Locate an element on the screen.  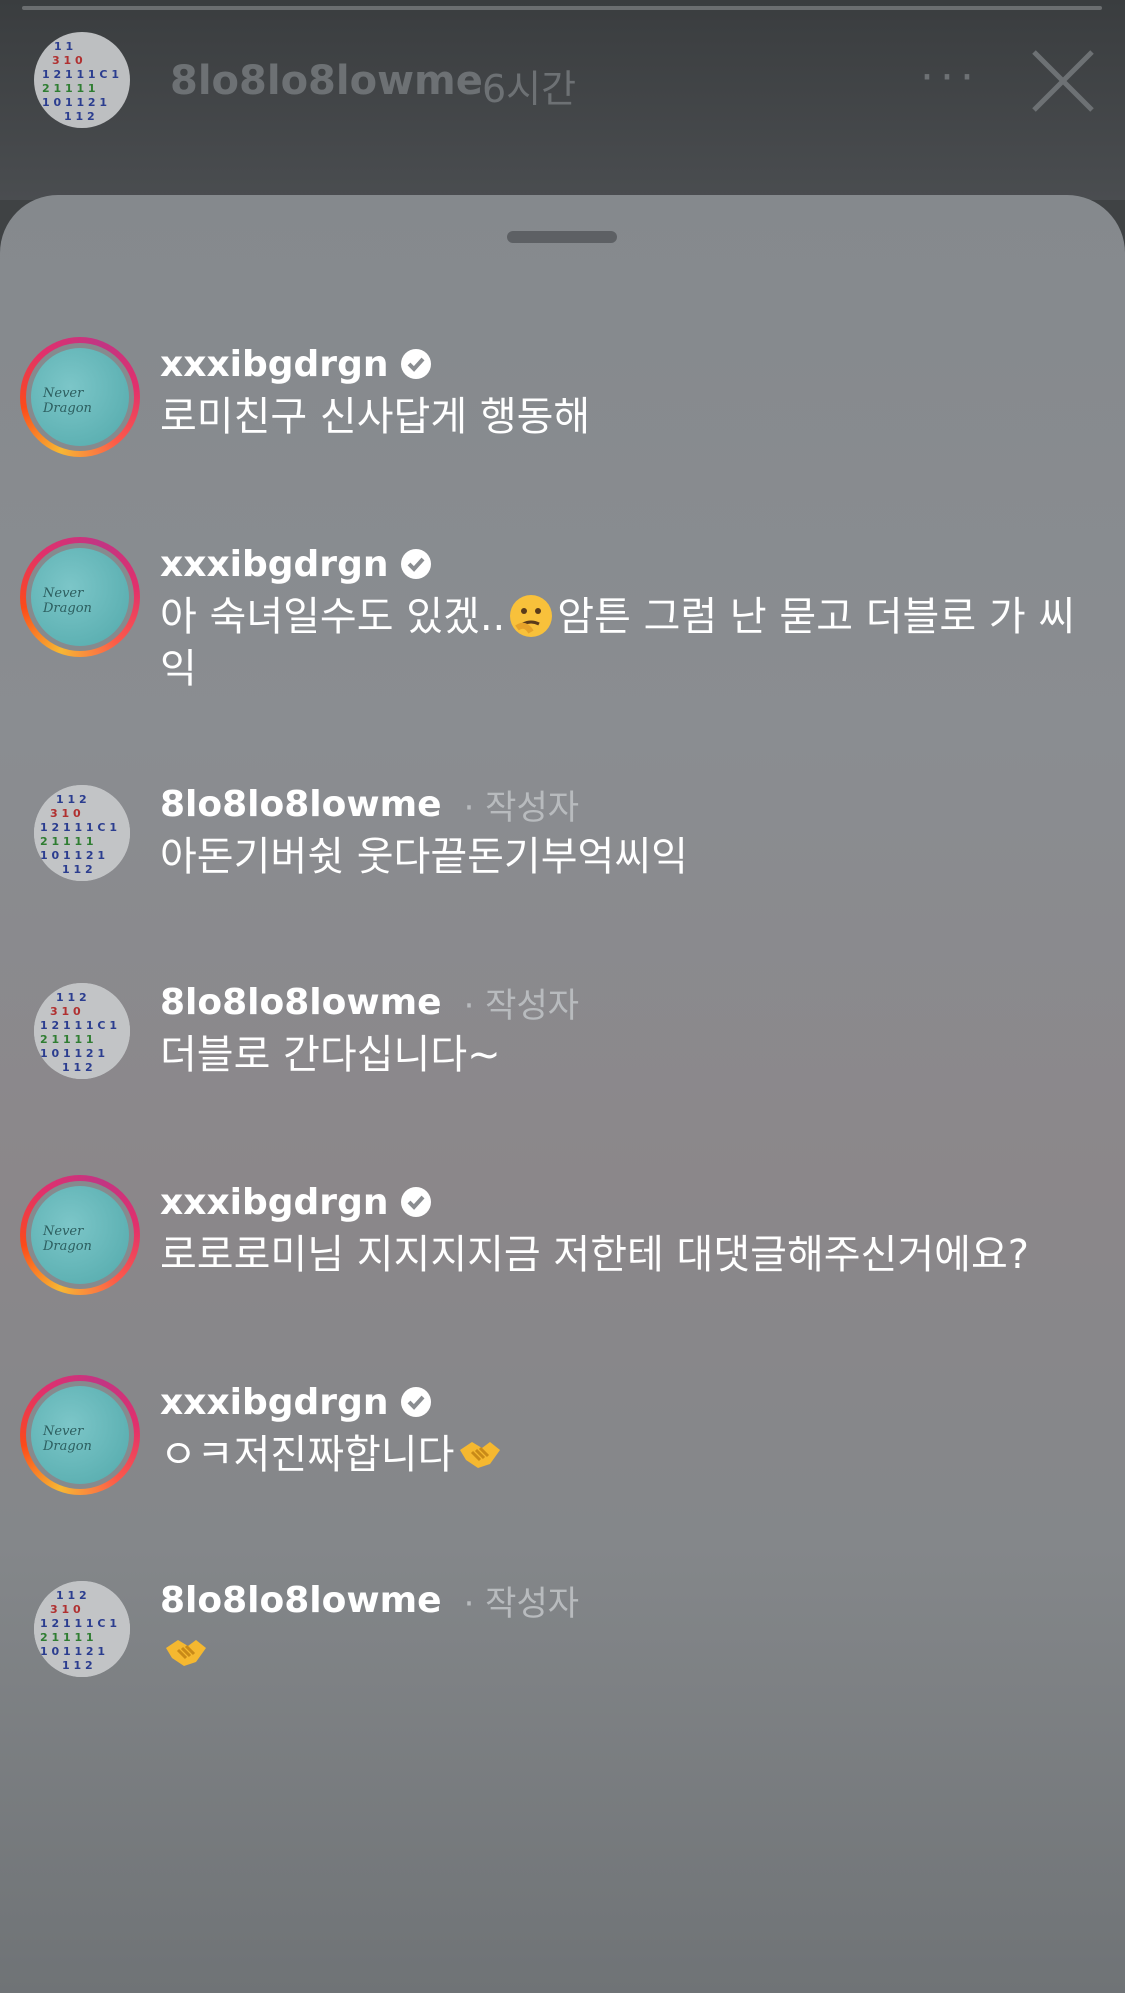
thinking-face-emoji is located at coordinates (531, 616).